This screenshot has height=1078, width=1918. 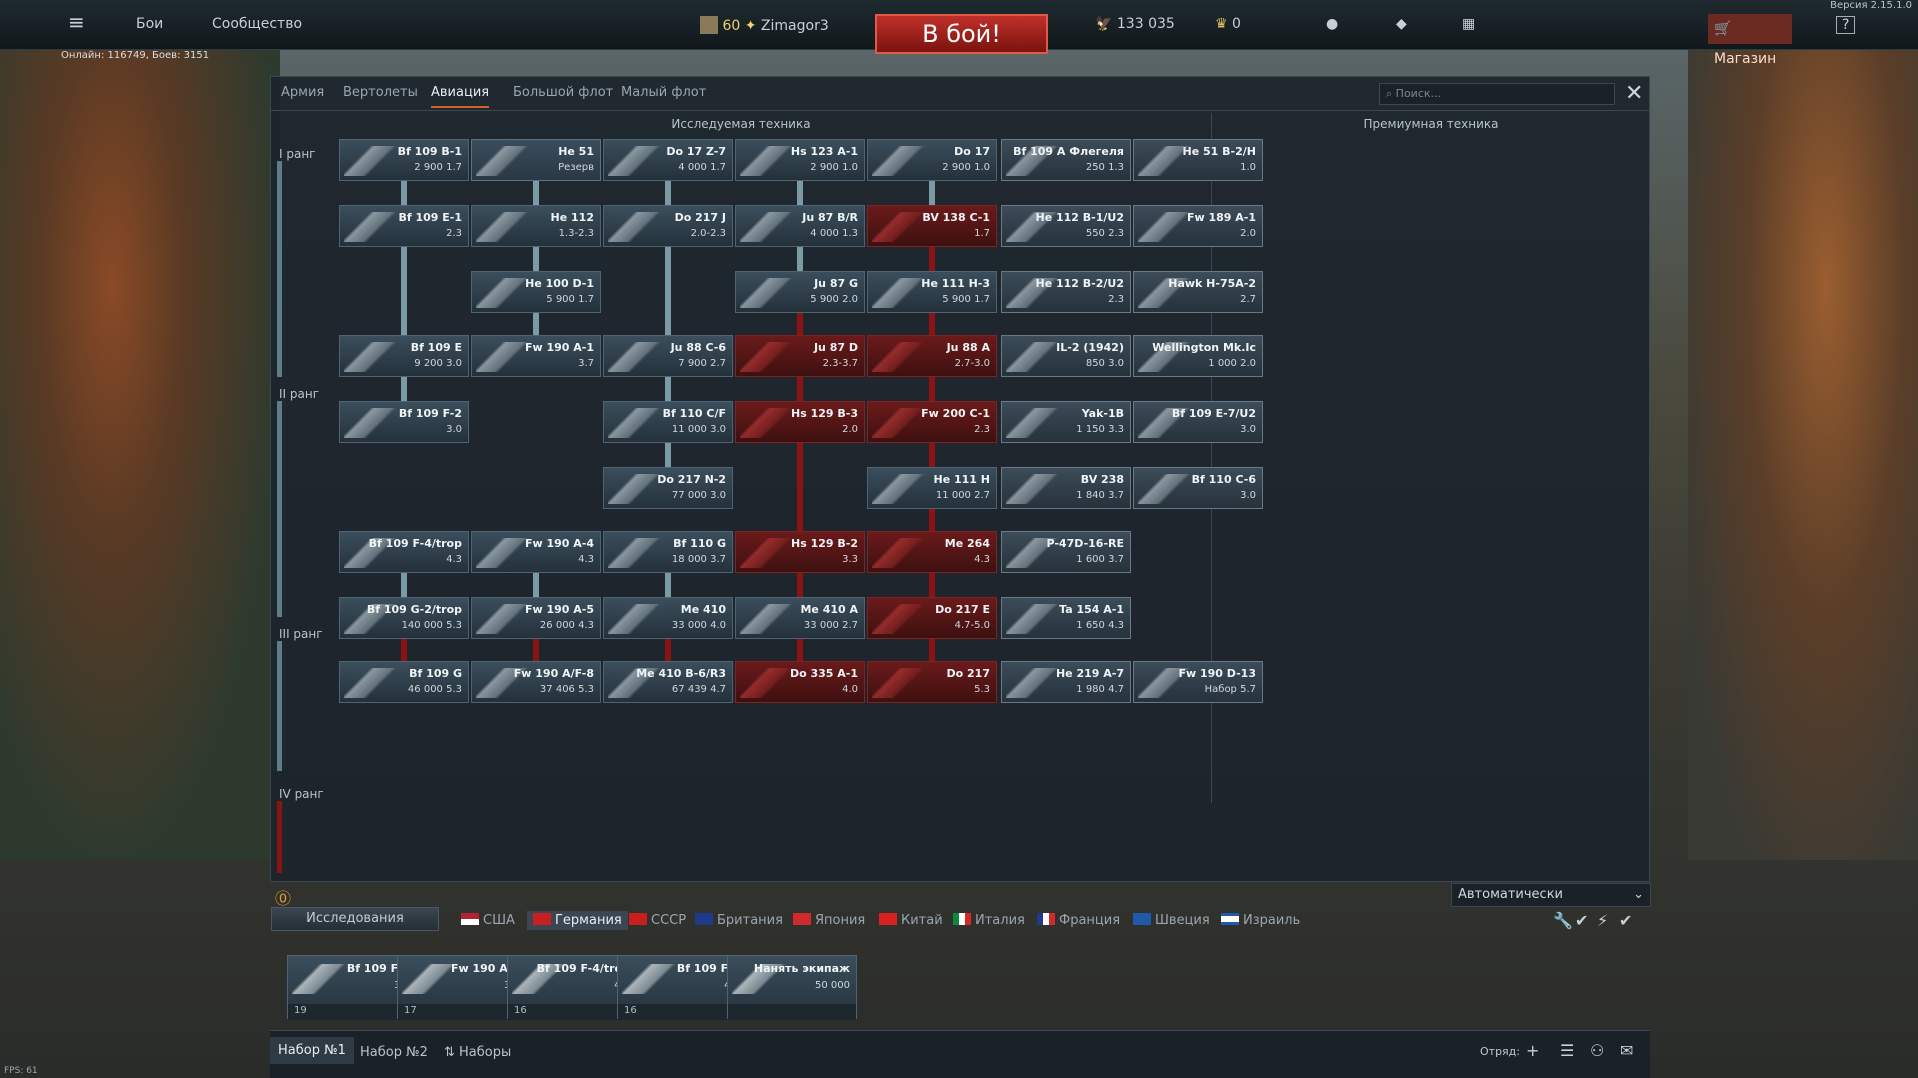 What do you see at coordinates (800, 226) in the screenshot?
I see `vehicle-ju-87-b-r-card: Ju 87 B/R 4 000 1.3` at bounding box center [800, 226].